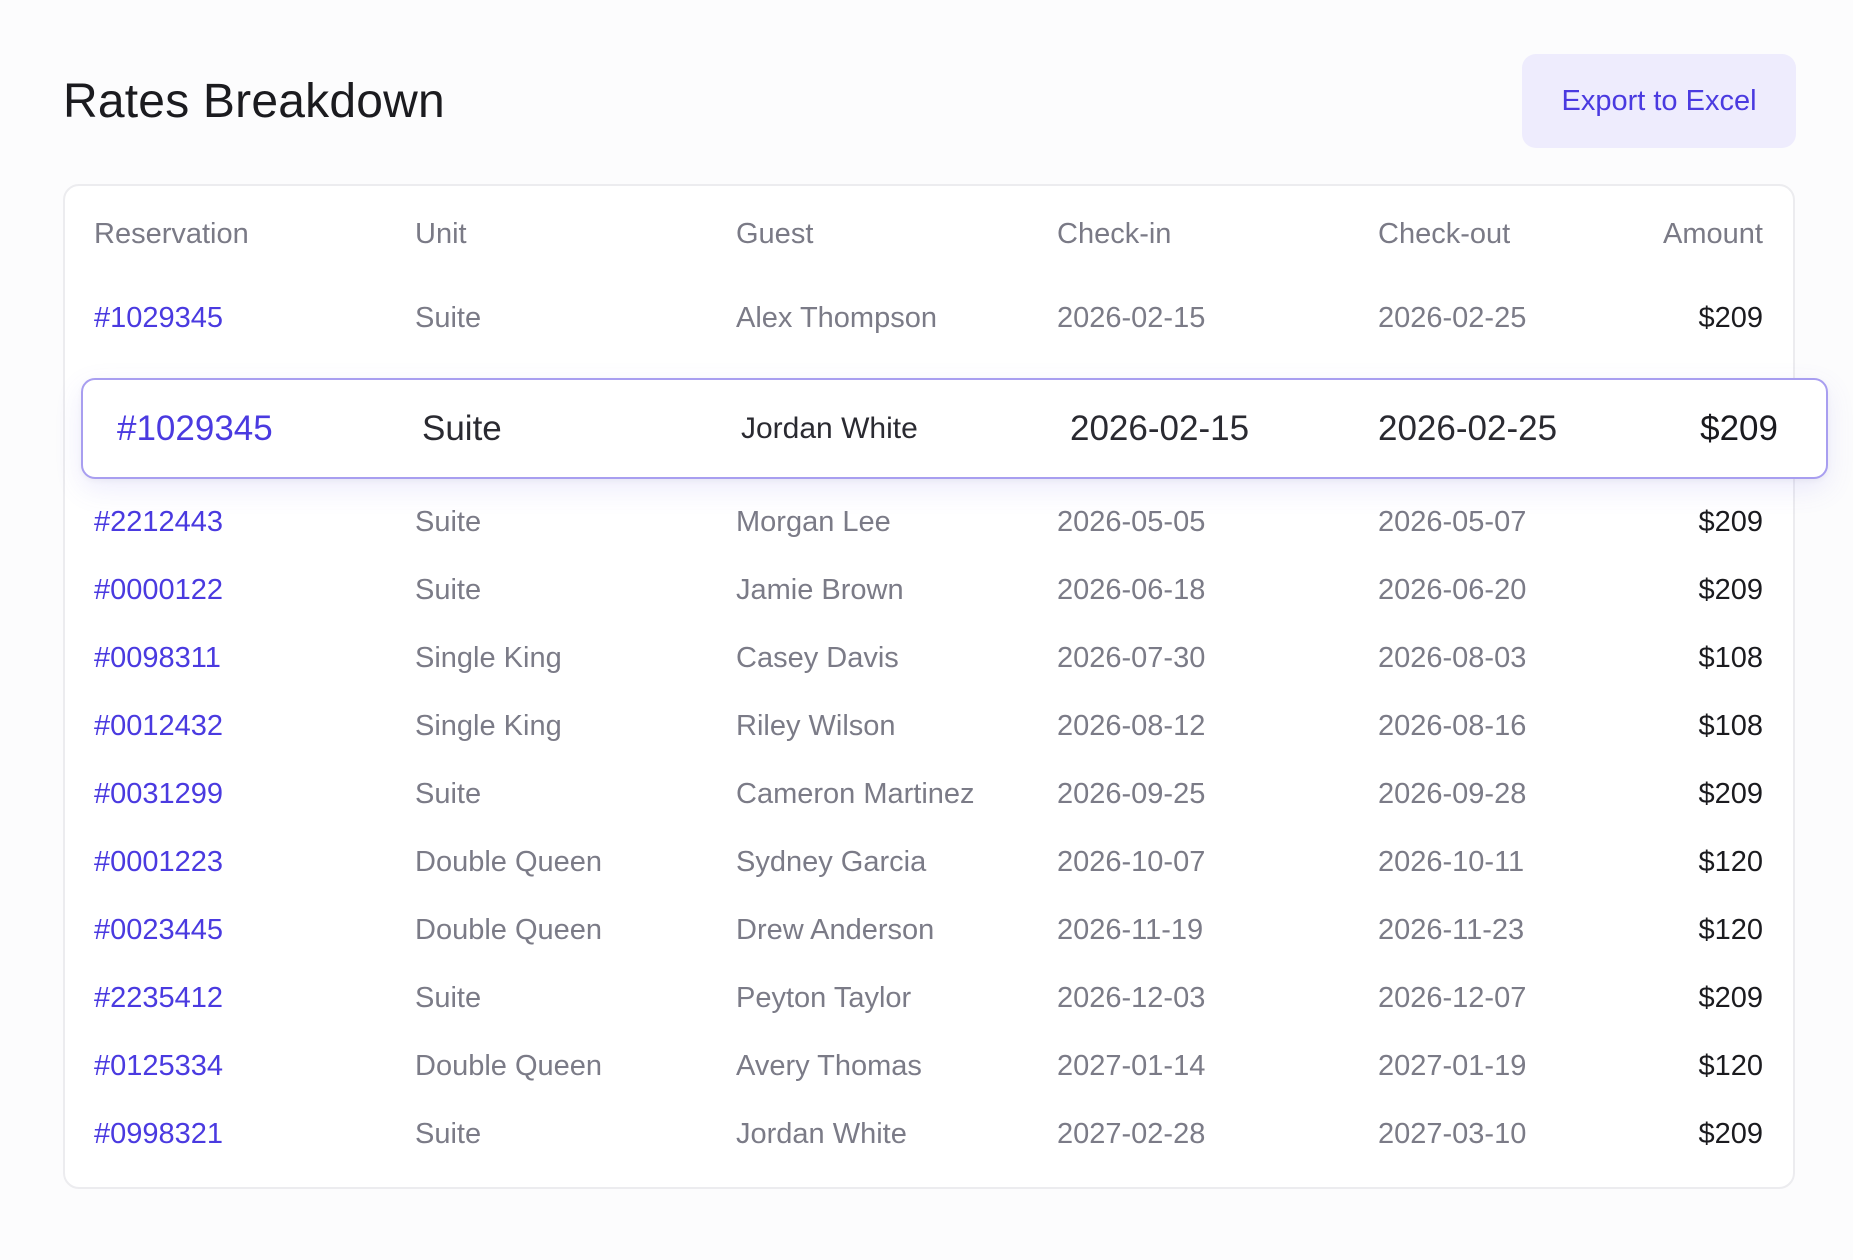  Describe the element at coordinates (1131, 862) in the screenshot. I see `check-in-cell: 2026-10-07` at that location.